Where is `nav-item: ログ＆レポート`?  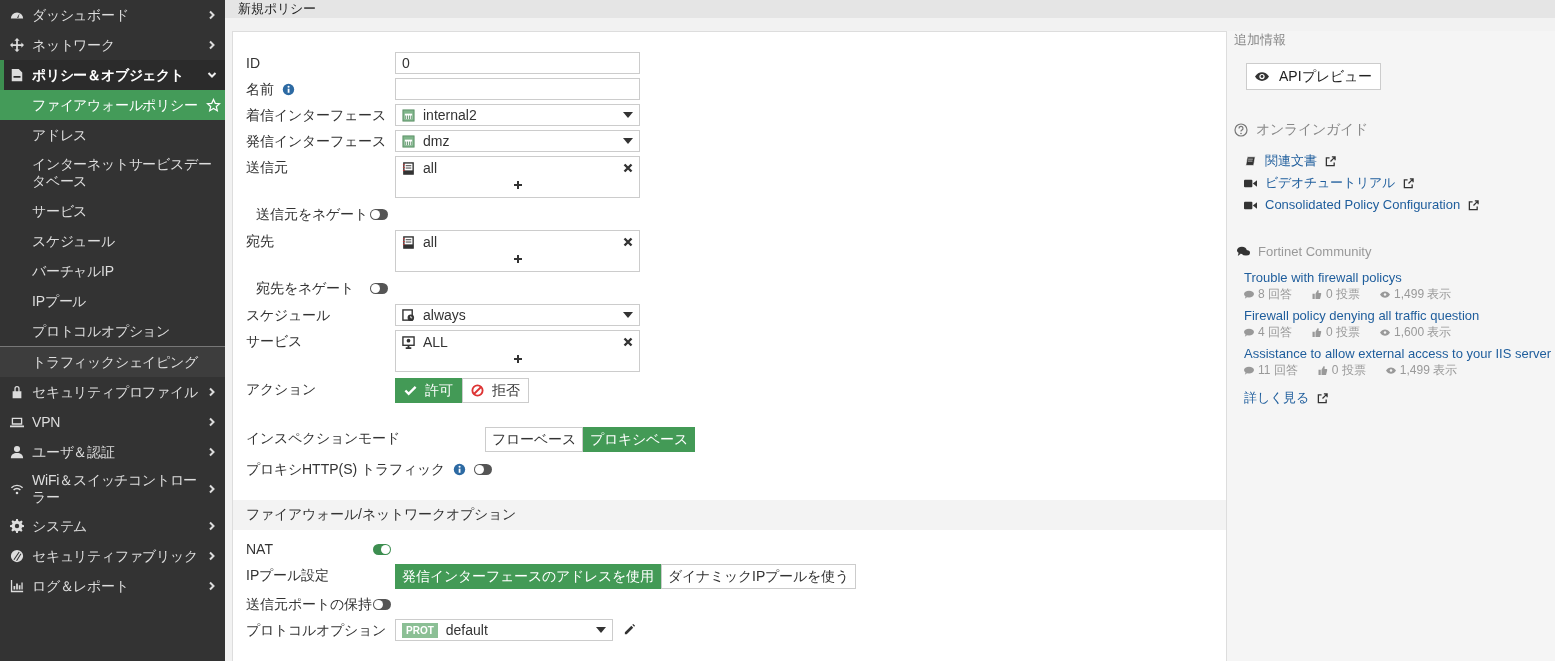 nav-item: ログ＆レポート is located at coordinates (112, 586).